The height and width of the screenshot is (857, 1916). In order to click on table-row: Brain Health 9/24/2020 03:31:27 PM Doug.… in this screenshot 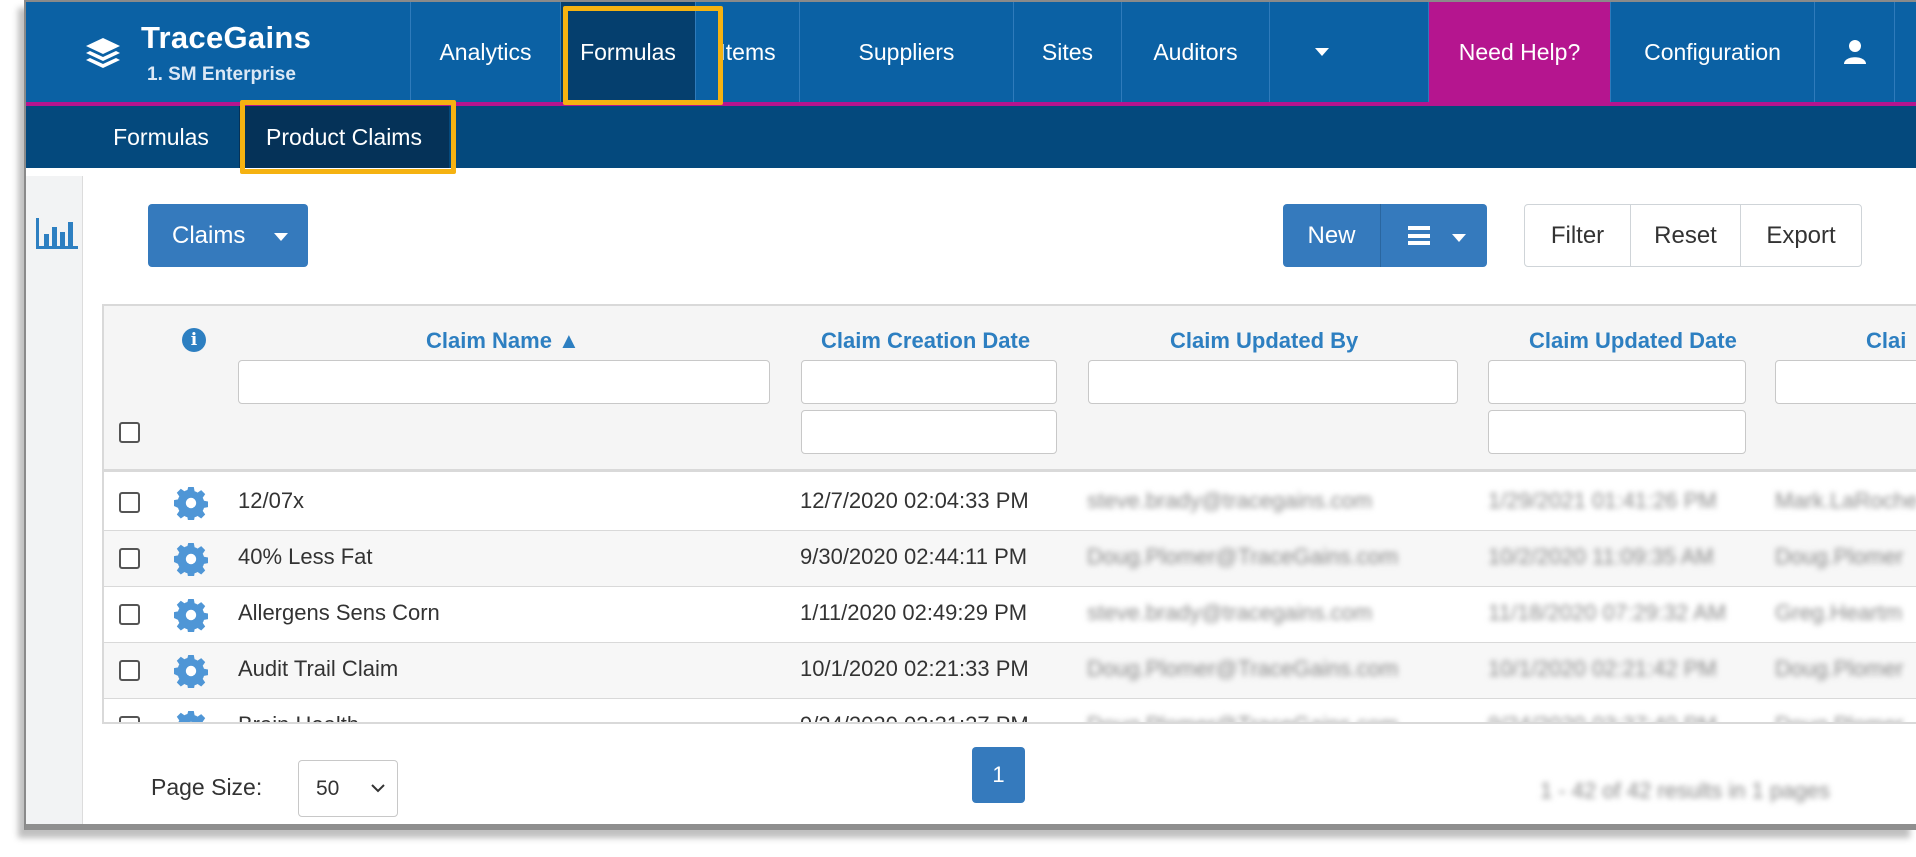, I will do `click(1010, 711)`.